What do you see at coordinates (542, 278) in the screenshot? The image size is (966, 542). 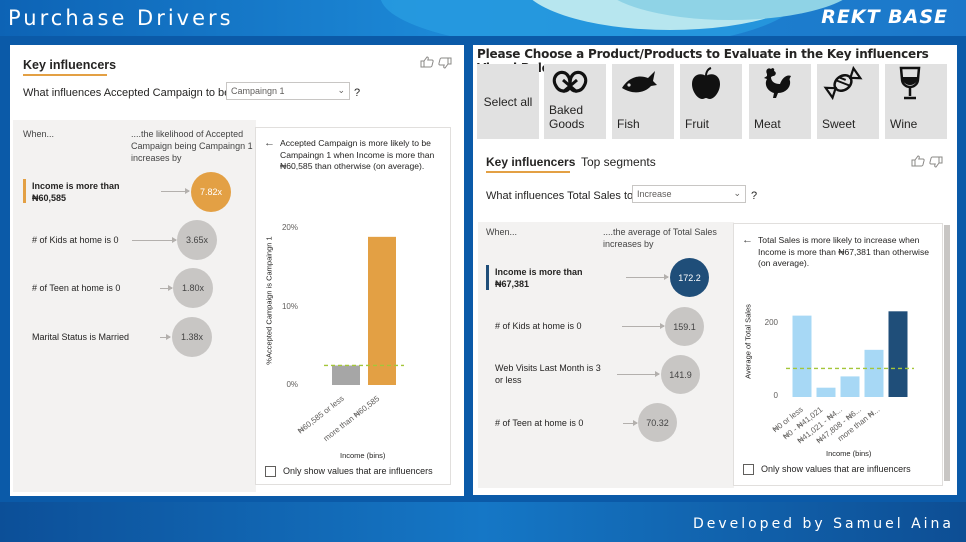 I see `influencer-label: Income is more than ₦67,381` at bounding box center [542, 278].